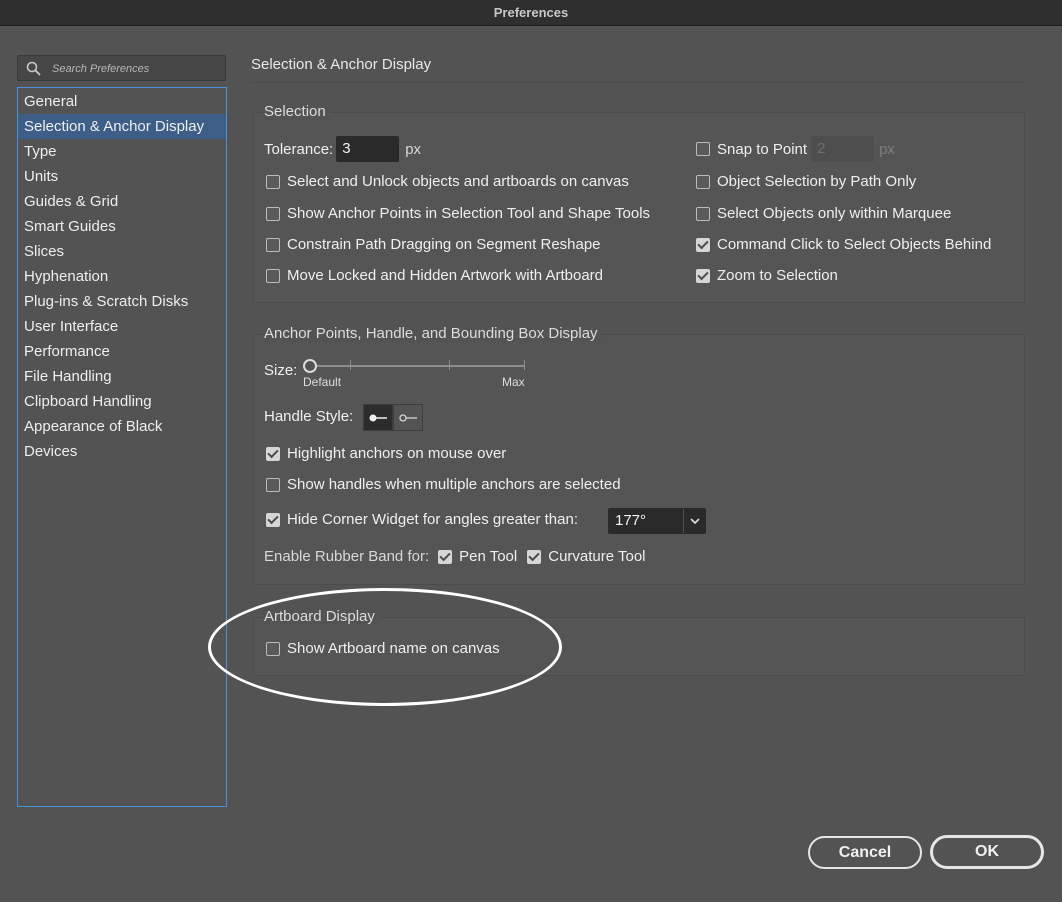  What do you see at coordinates (385, 647) in the screenshot?
I see `annotation-ellipse` at bounding box center [385, 647].